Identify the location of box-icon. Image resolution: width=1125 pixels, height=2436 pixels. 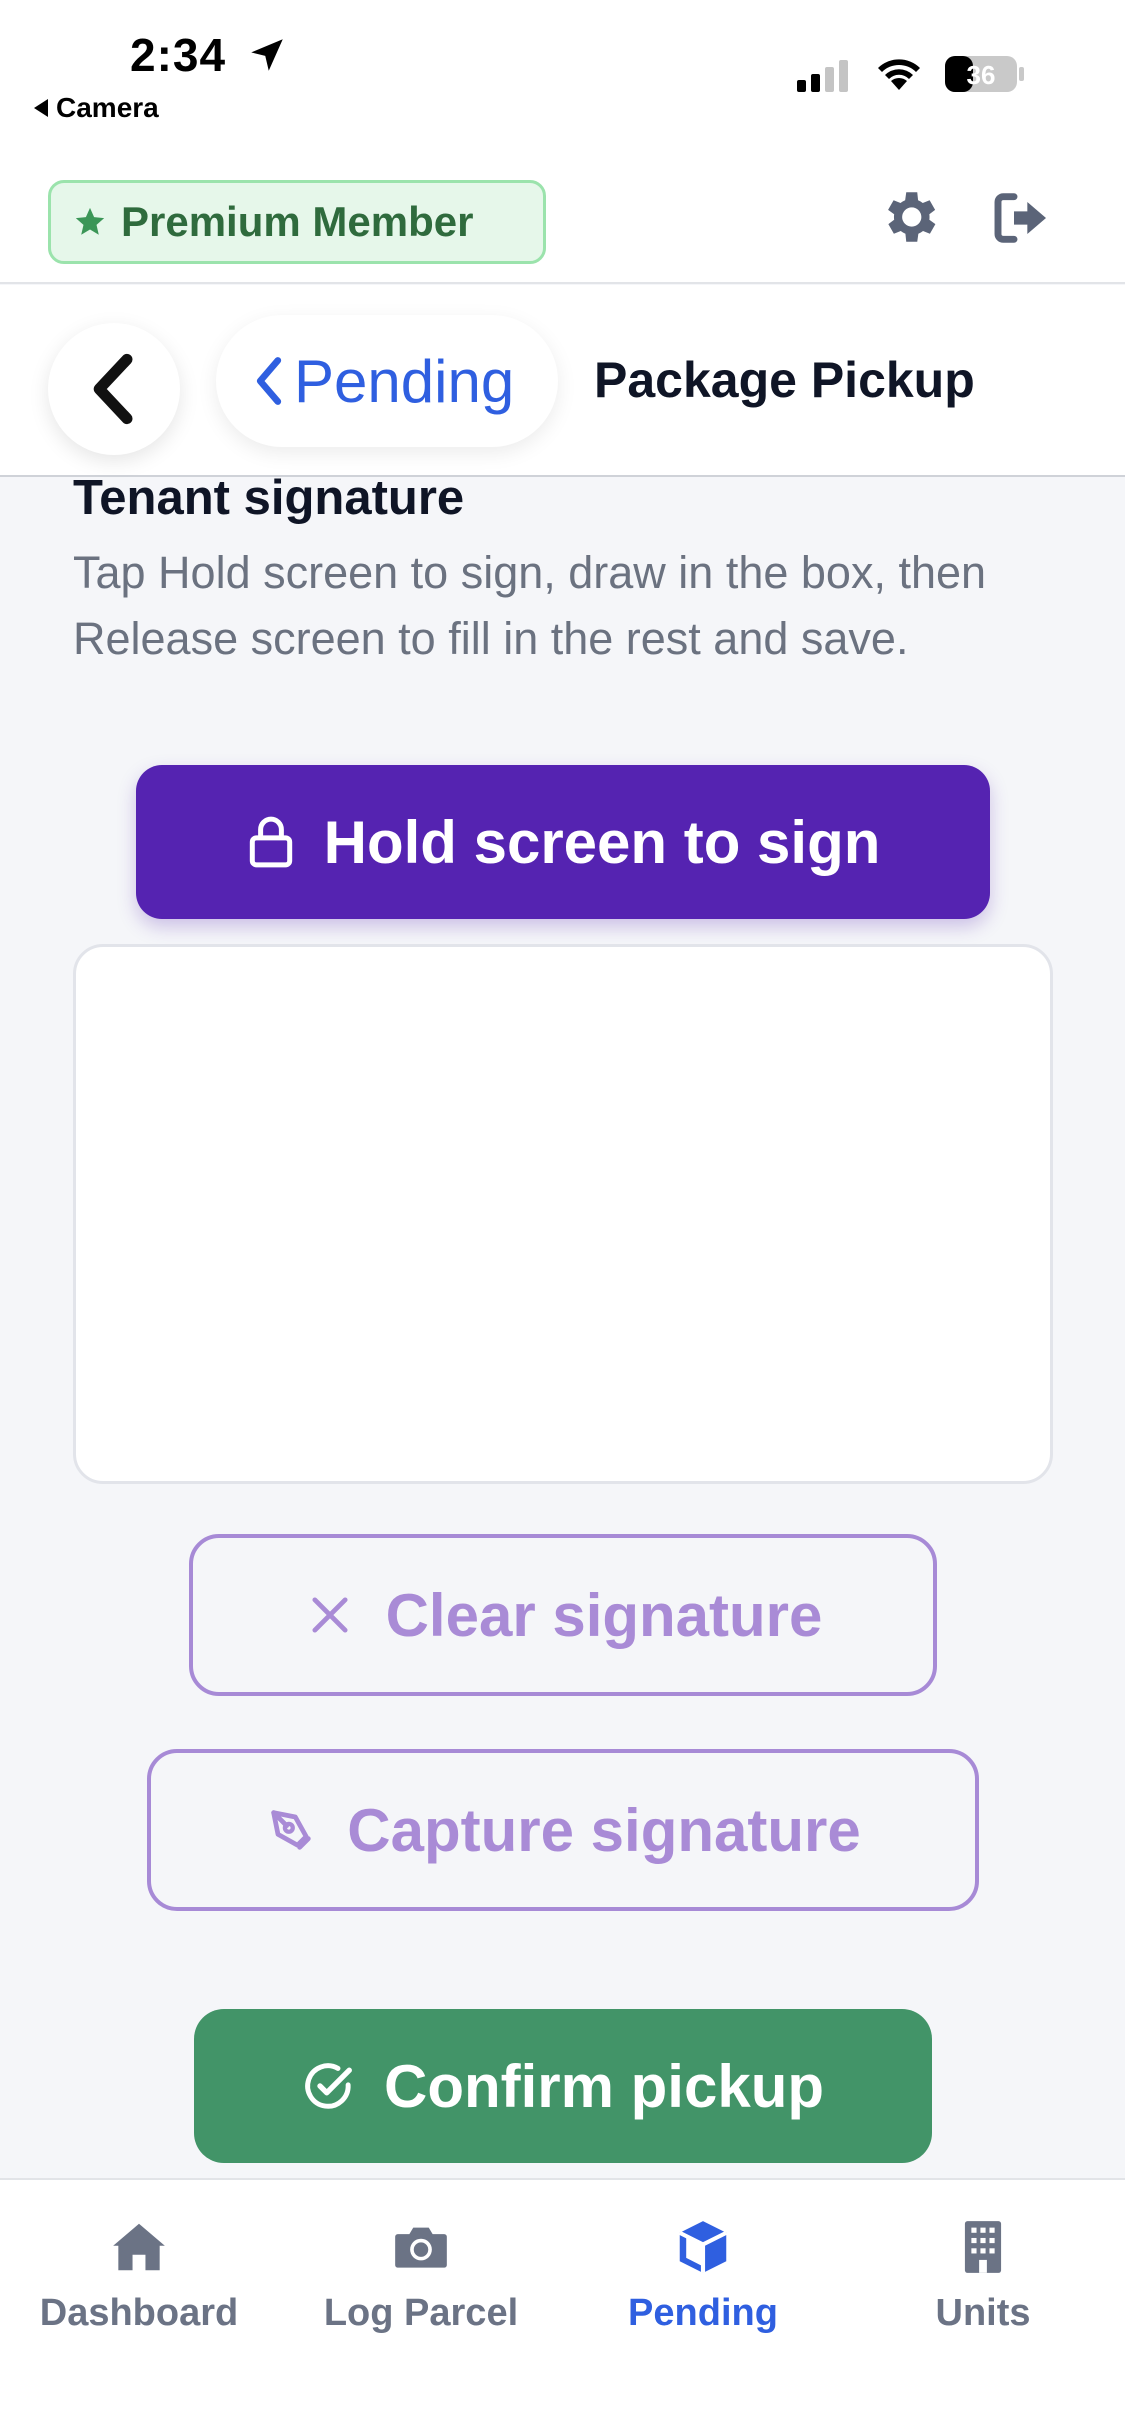
(703, 2247).